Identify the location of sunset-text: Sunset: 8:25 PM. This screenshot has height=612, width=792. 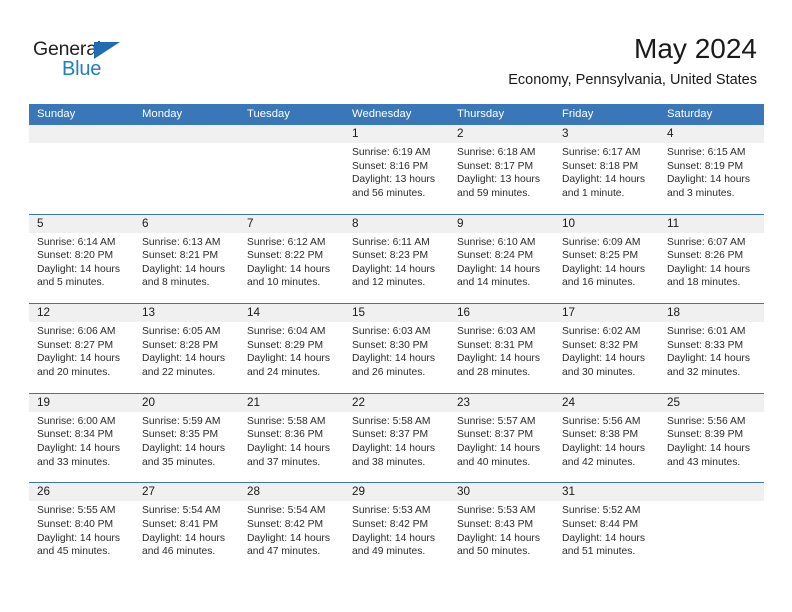
(600, 256).